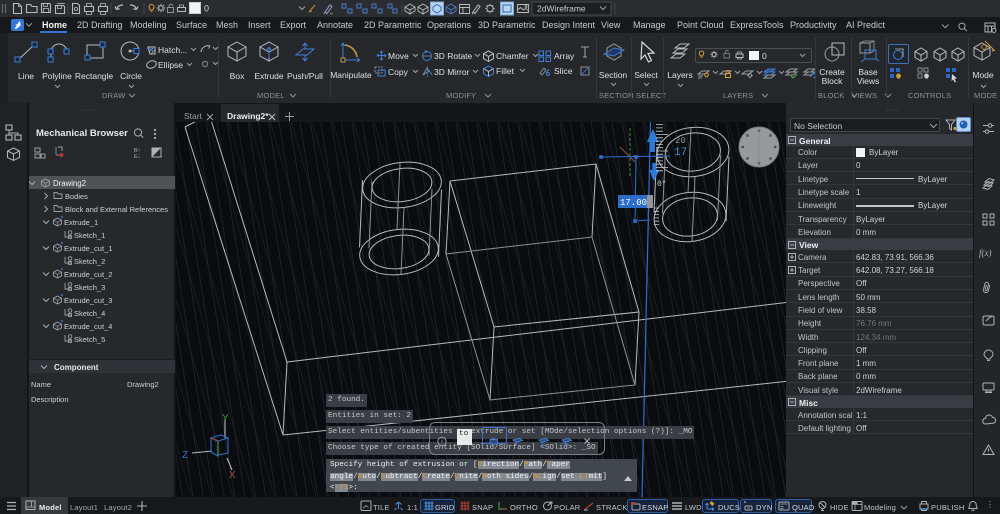 This screenshot has height=514, width=1000. Describe the element at coordinates (225, 418) in the screenshot. I see `svg-text: Y` at that location.